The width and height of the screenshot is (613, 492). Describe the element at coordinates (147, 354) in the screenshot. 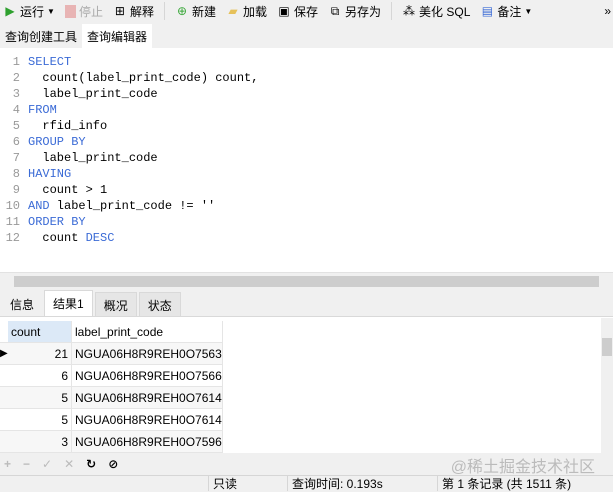

I see `cell-label-print-code: NGUA06H8R9REH0O7563` at that location.